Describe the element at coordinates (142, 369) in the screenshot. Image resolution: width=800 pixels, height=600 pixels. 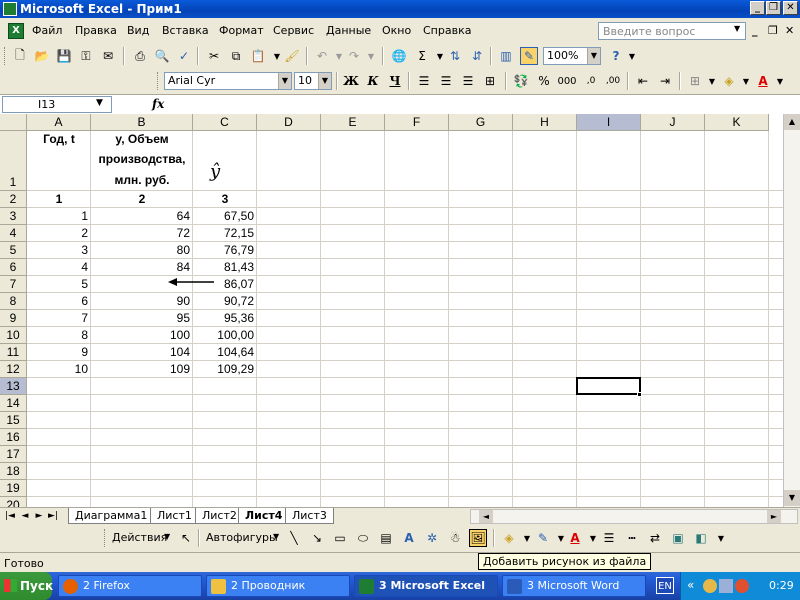
I see `cell-b12: 109` at that location.